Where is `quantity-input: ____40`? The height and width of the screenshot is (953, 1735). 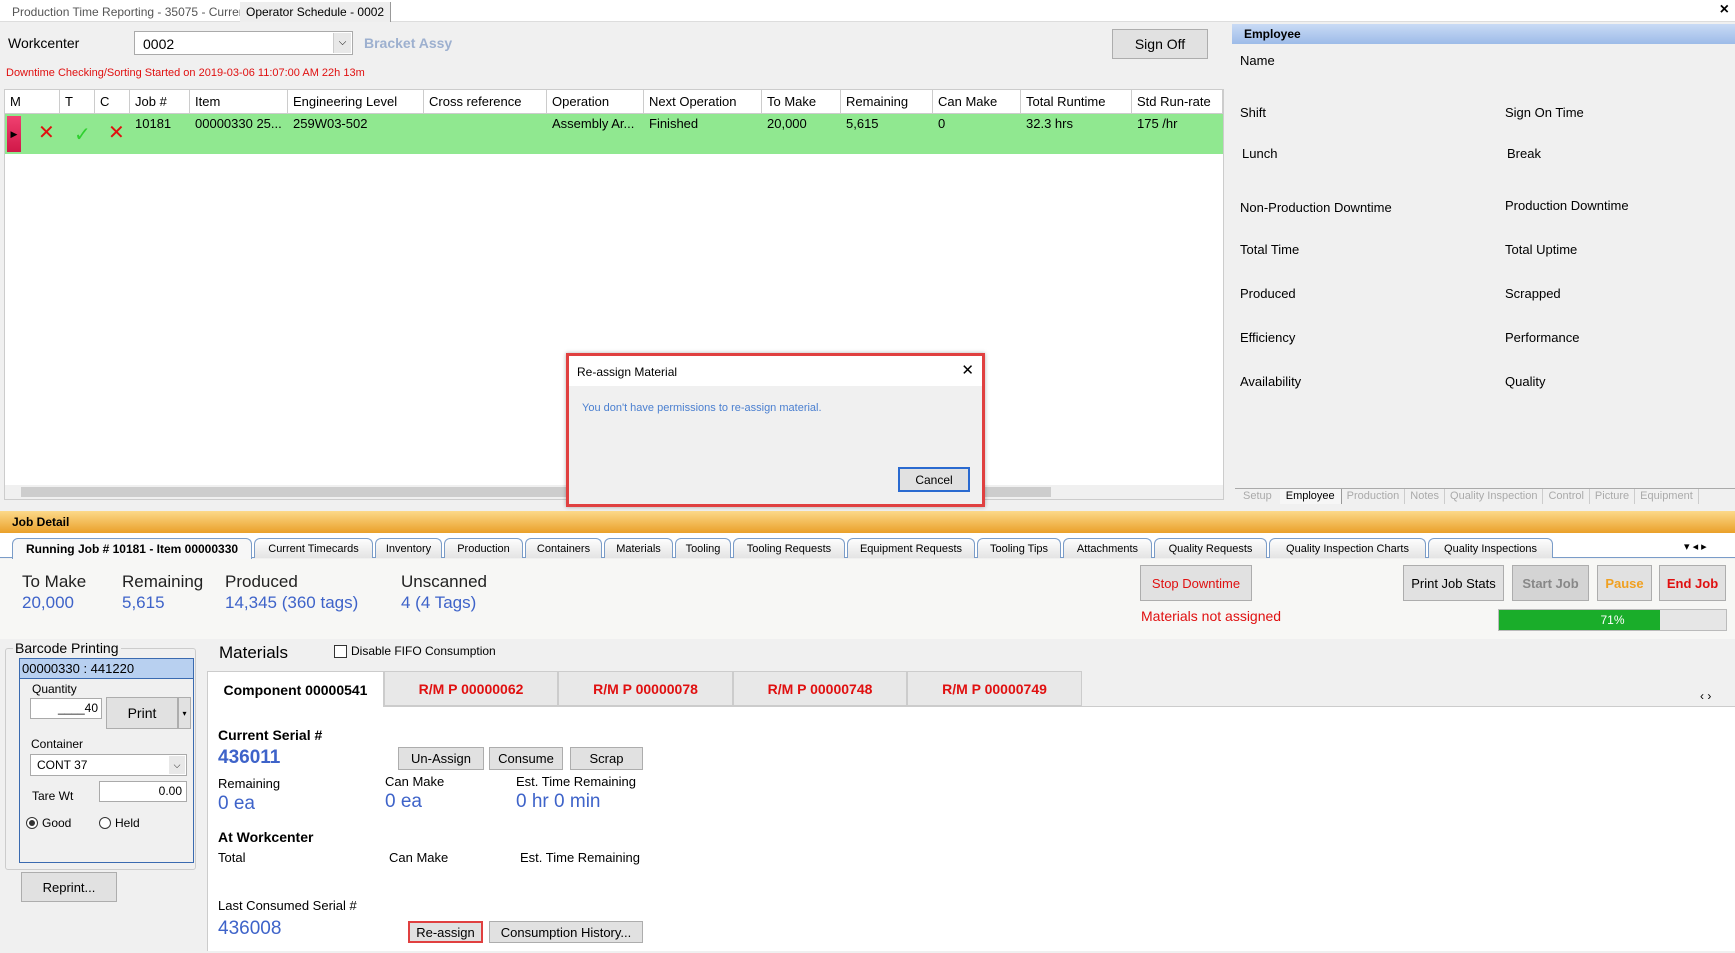
quantity-input: ____40 is located at coordinates (66, 708).